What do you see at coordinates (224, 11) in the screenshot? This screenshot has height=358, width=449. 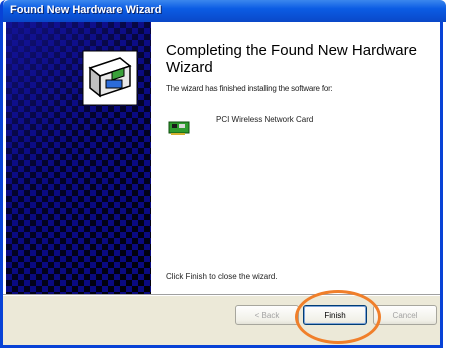 I see `title-bar: Found New Hardware Wizard` at bounding box center [224, 11].